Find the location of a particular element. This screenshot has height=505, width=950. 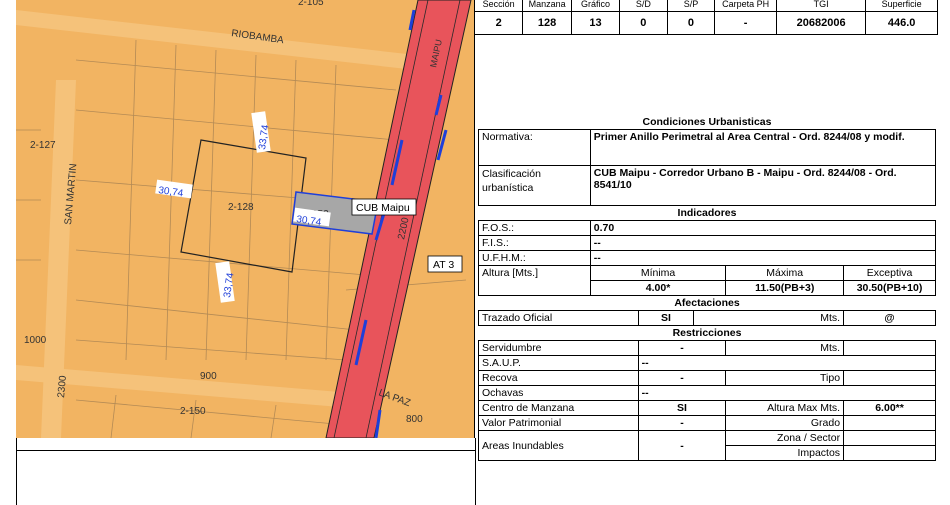

block-label-2-150: 2-150 is located at coordinates (193, 411).